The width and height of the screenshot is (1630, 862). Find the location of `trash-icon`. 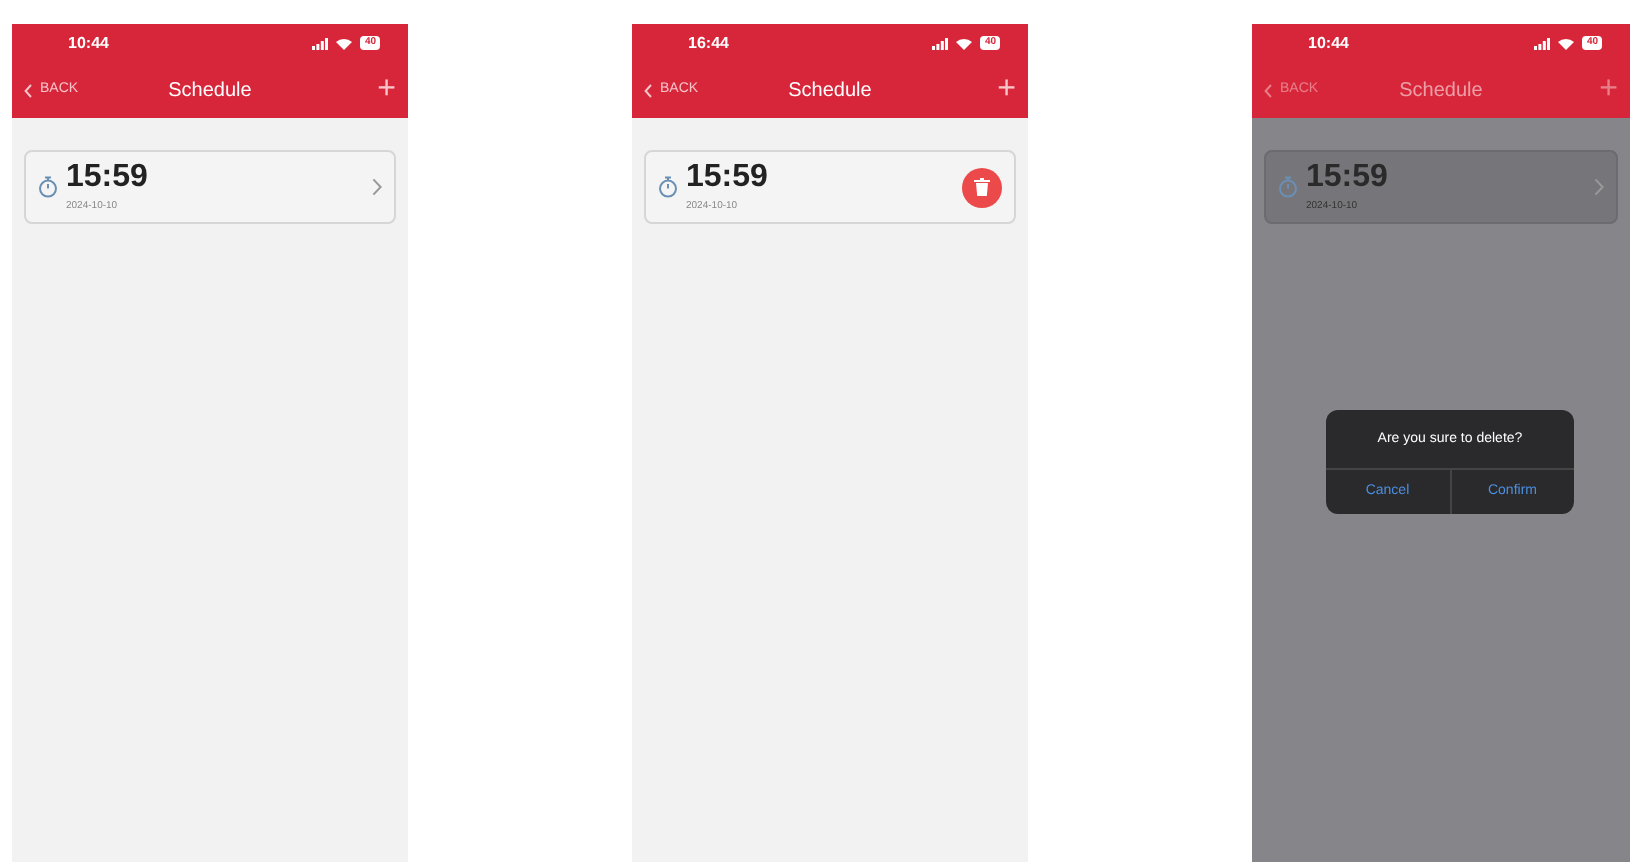

trash-icon is located at coordinates (982, 187).